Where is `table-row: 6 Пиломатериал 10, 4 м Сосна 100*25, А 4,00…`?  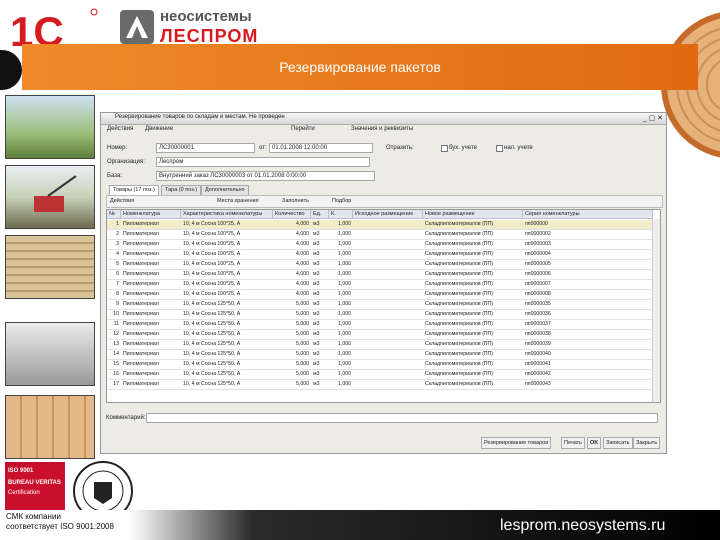 table-row: 6 Пиломатериал 10, 4 м Сосна 100*25, А 4,00… is located at coordinates (383, 275).